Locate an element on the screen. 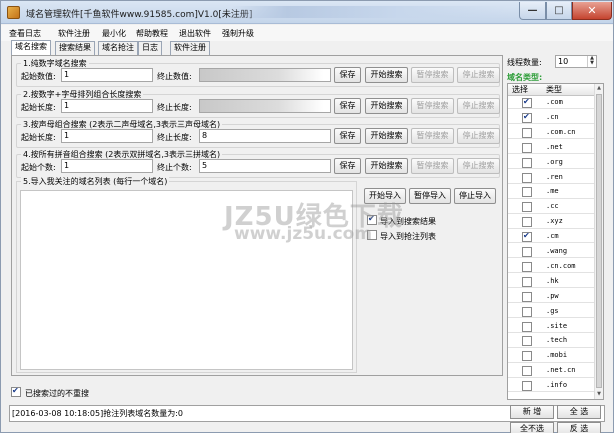  initials-end-input: 8 is located at coordinates (265, 136).